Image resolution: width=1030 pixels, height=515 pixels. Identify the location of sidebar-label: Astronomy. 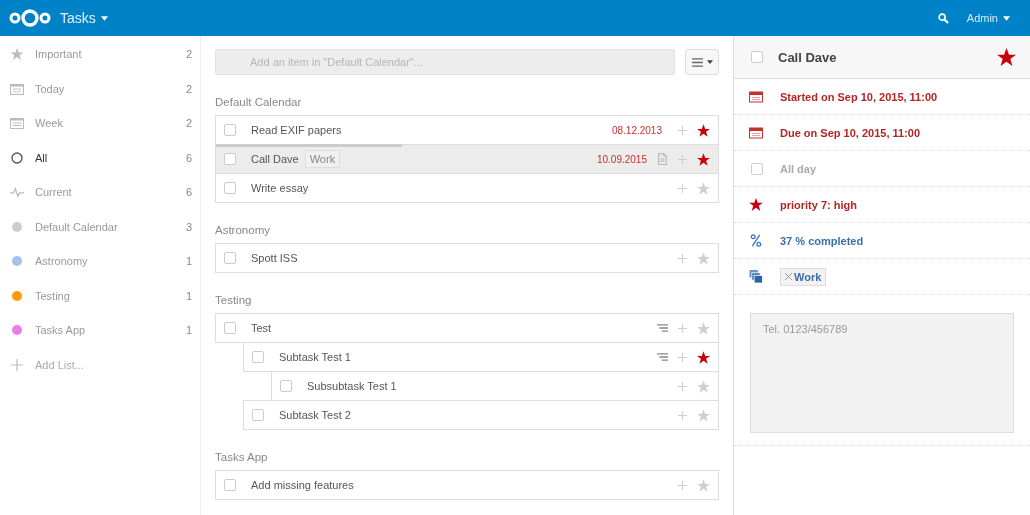
(62, 261).